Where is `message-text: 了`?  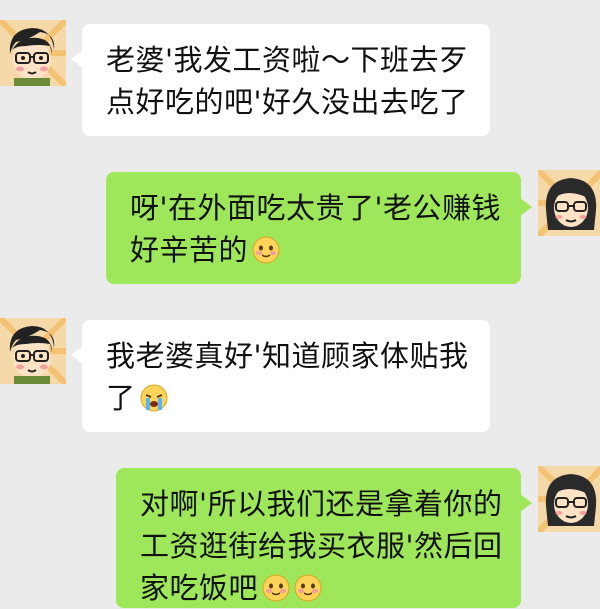
message-text: 了 is located at coordinates (121, 398).